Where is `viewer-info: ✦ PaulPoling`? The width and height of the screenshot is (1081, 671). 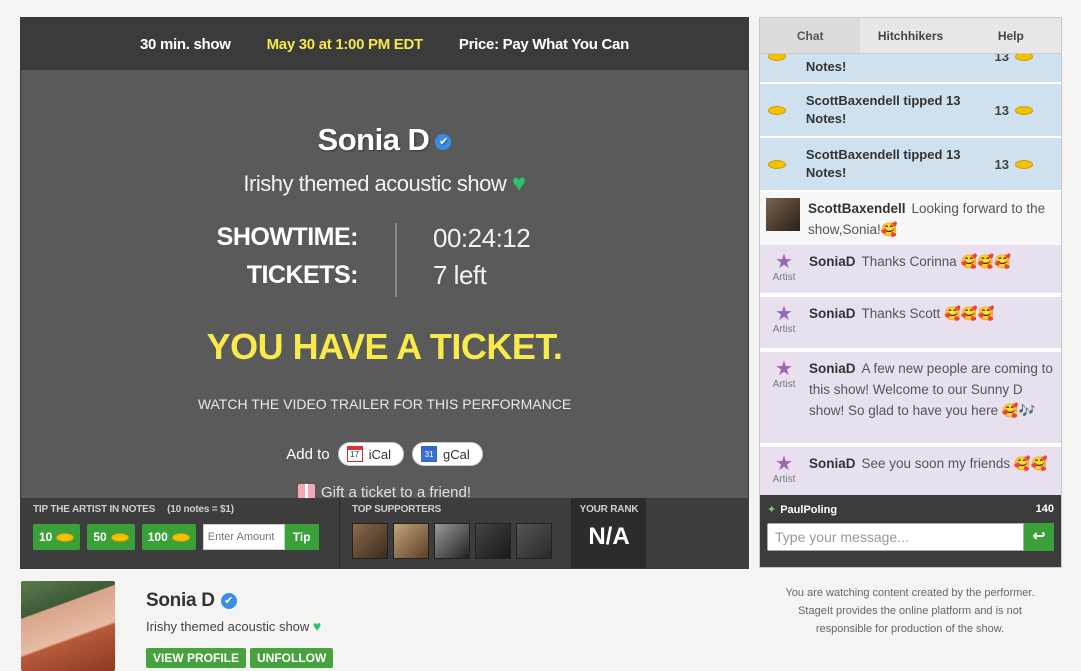
viewer-info: ✦ PaulPoling is located at coordinates (802, 509).